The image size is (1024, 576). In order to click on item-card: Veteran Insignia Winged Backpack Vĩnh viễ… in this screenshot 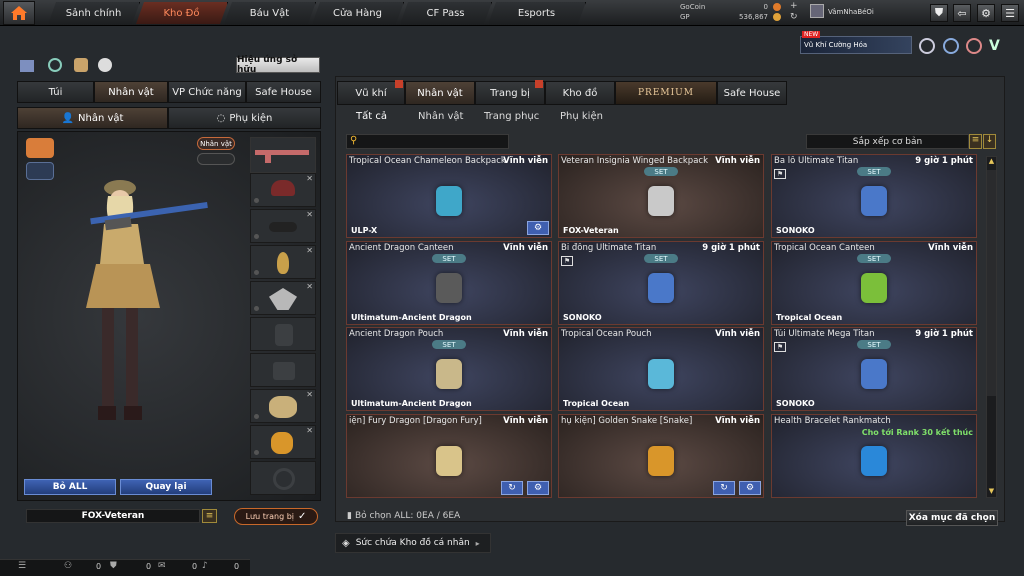, I will do `click(661, 196)`.